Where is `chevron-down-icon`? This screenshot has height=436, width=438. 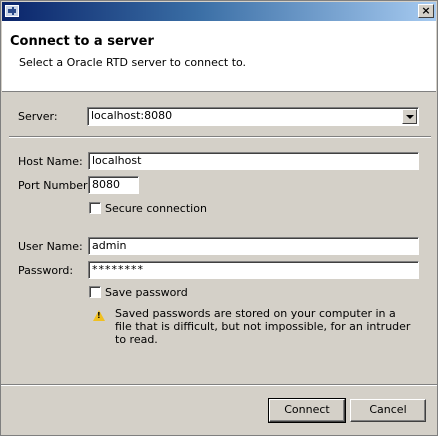
chevron-down-icon is located at coordinates (409, 116).